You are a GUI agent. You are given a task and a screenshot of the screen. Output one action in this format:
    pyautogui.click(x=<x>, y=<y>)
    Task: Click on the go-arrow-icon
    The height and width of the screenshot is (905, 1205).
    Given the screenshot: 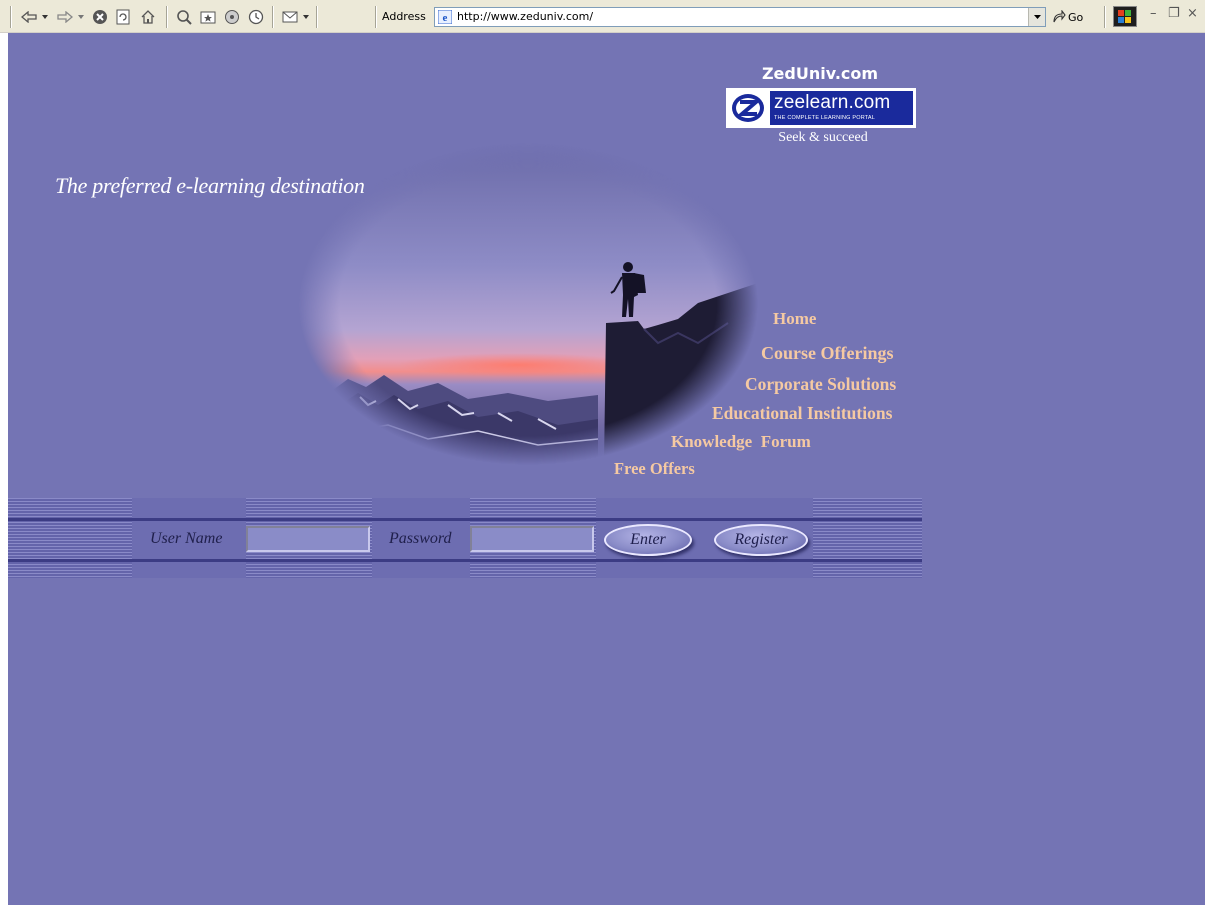 What is the action you would take?
    pyautogui.click(x=1059, y=16)
    